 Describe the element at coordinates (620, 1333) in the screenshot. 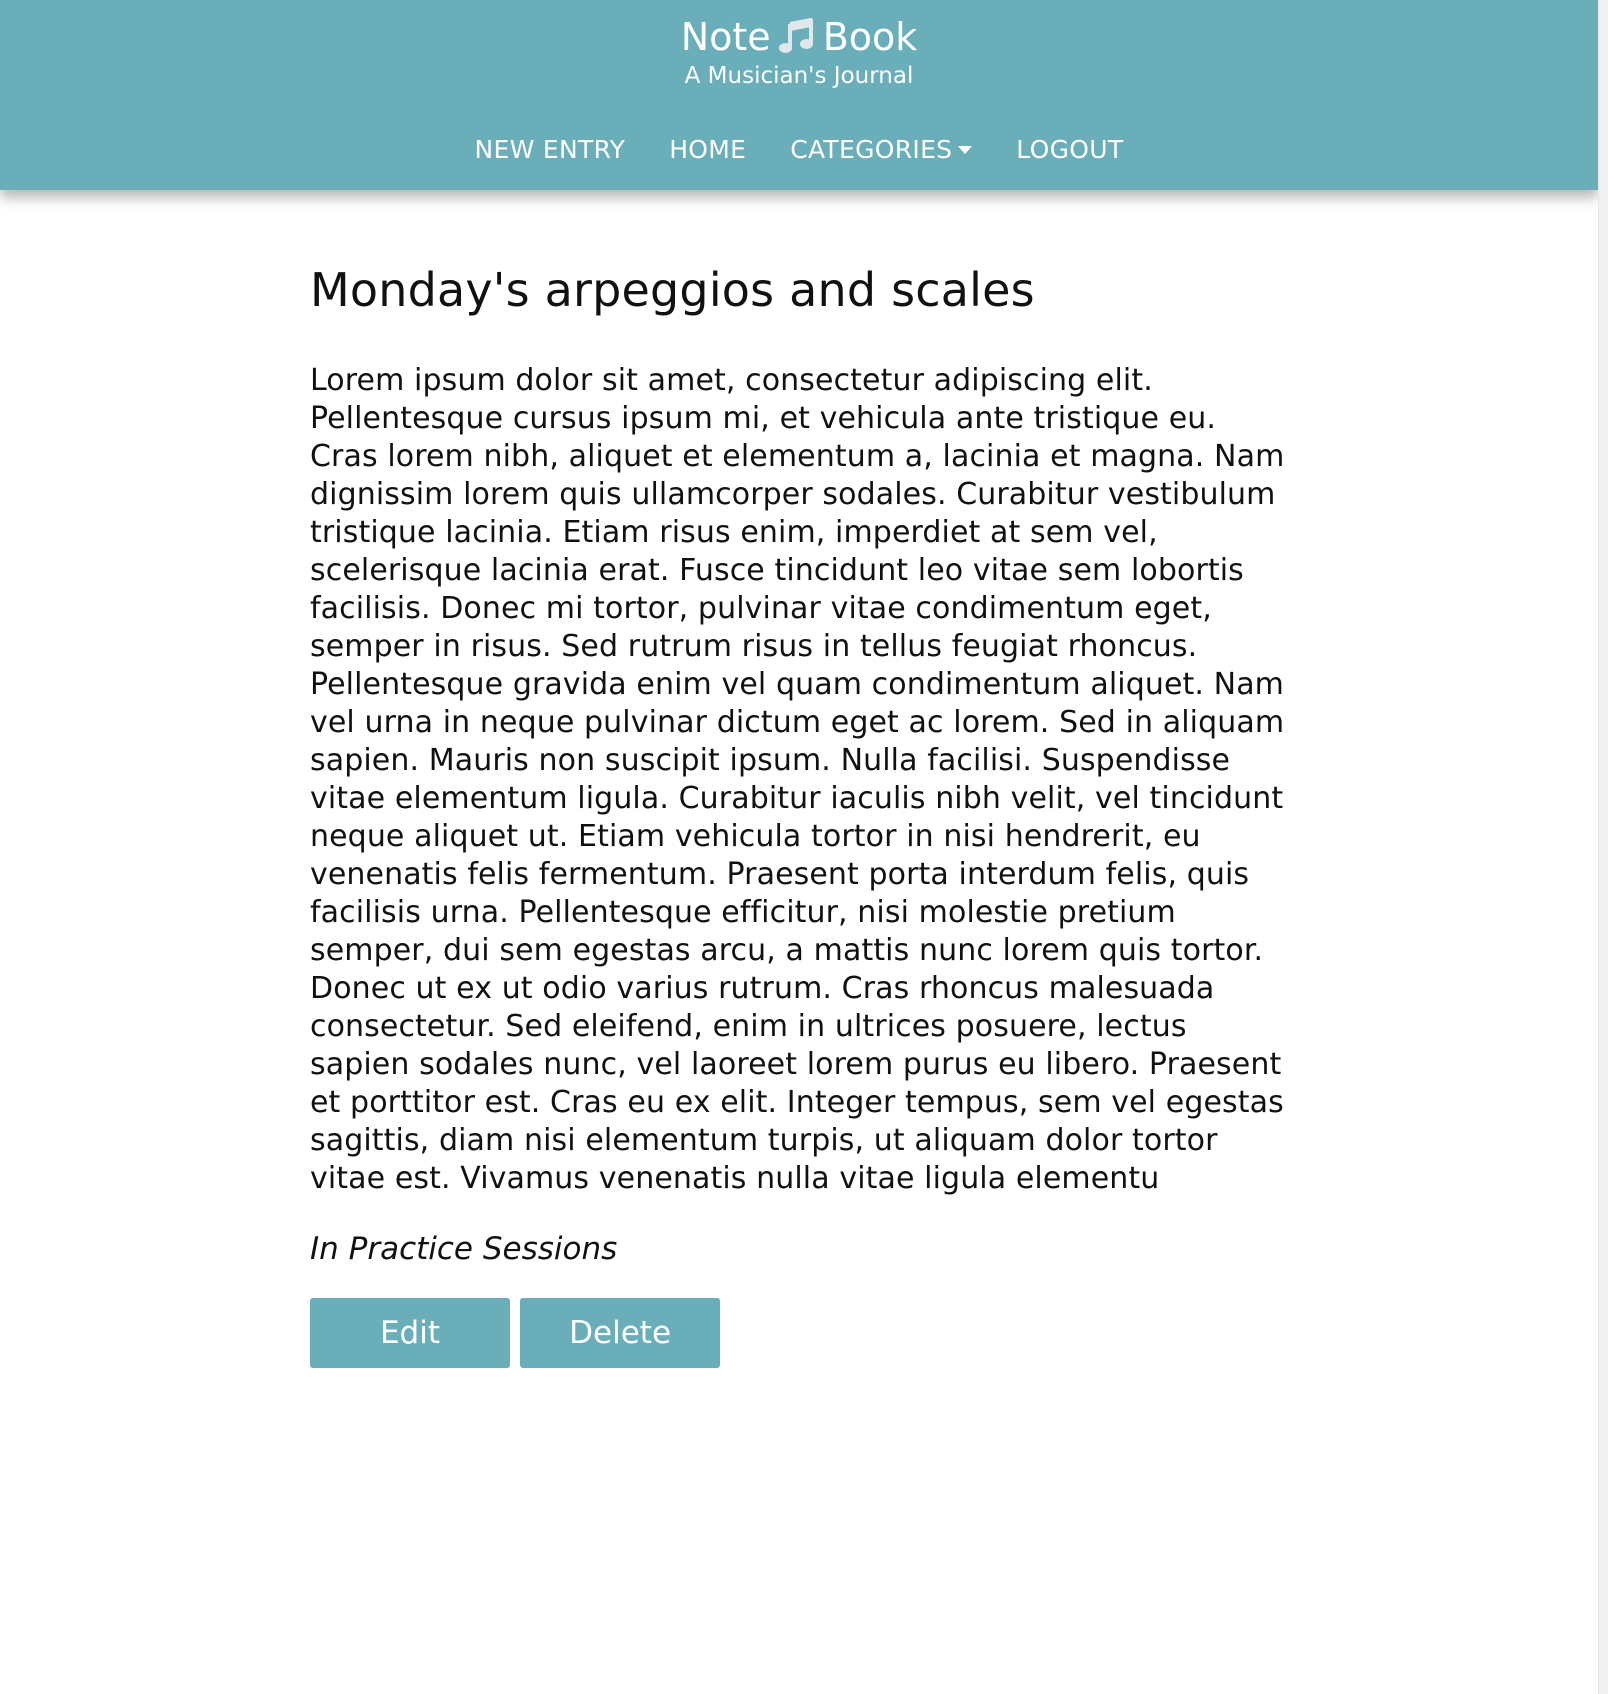

I see `delete-button: Delete` at that location.